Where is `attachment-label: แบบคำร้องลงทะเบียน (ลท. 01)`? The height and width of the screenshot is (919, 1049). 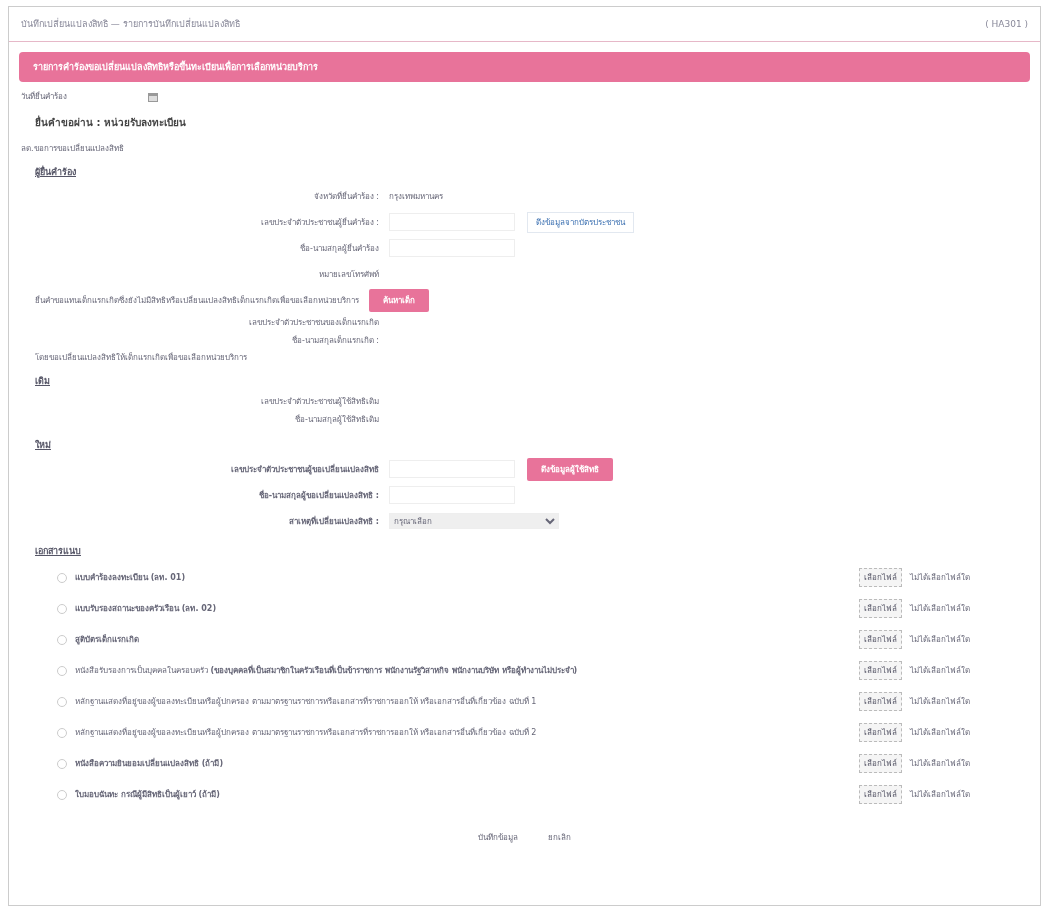
attachment-label: แบบคำร้องลงทะเบียน (ลท. 01) is located at coordinates (130, 578).